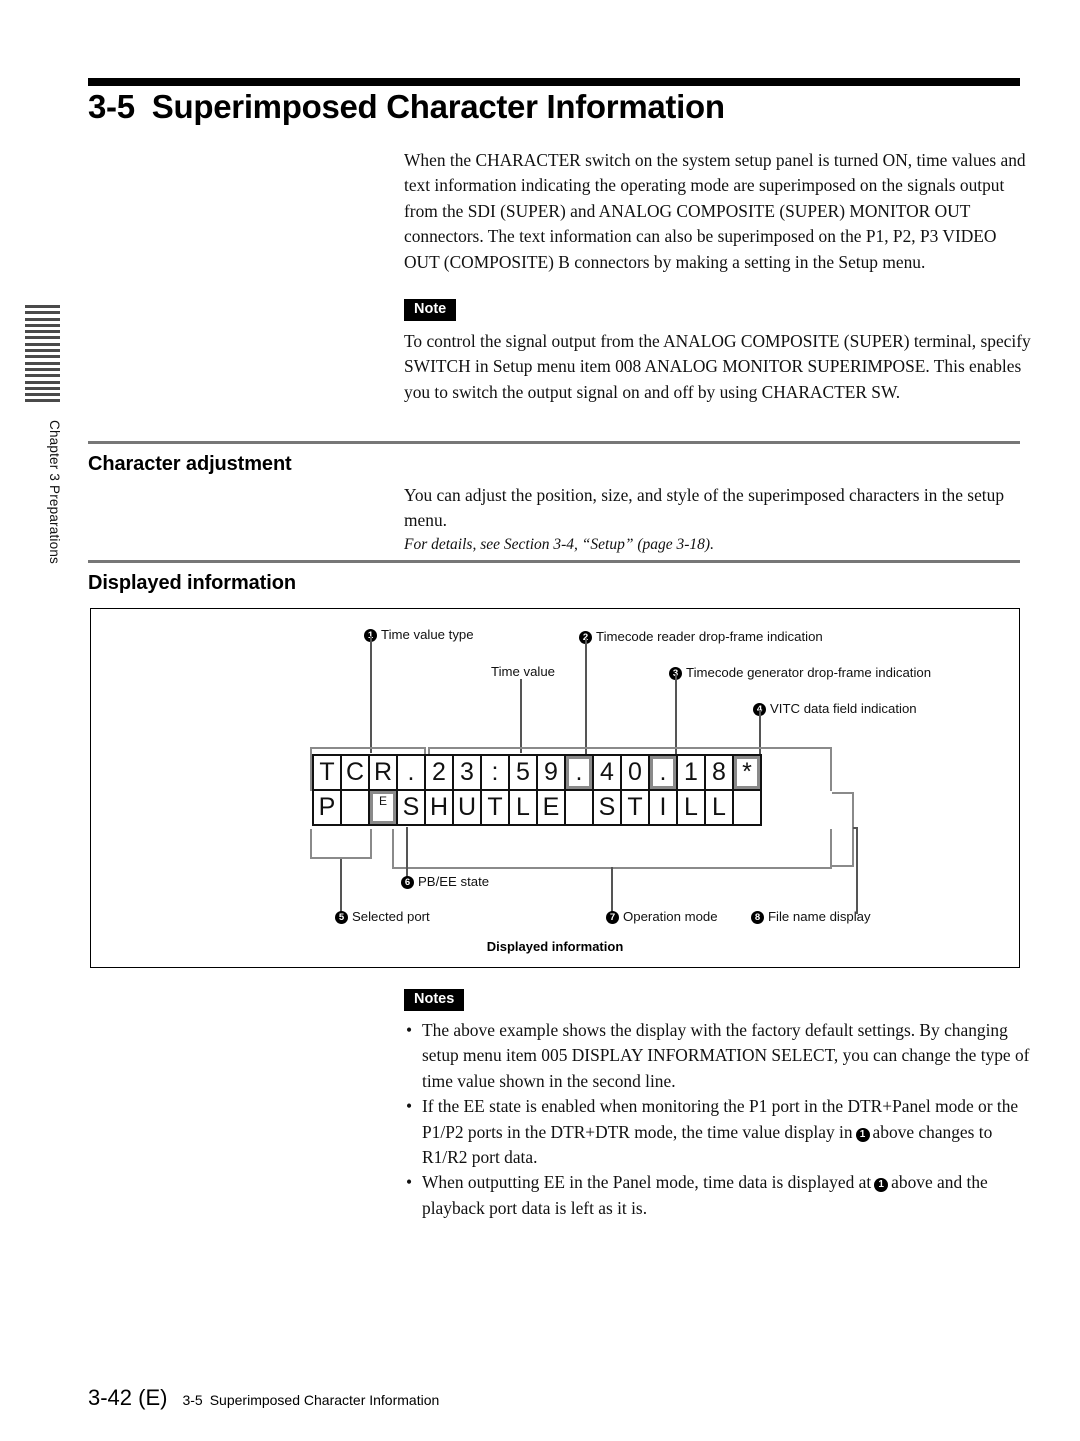 Image resolution: width=1080 pixels, height=1441 pixels. I want to click on footer-section: 3-5 Superimposed Character Information, so click(310, 1400).